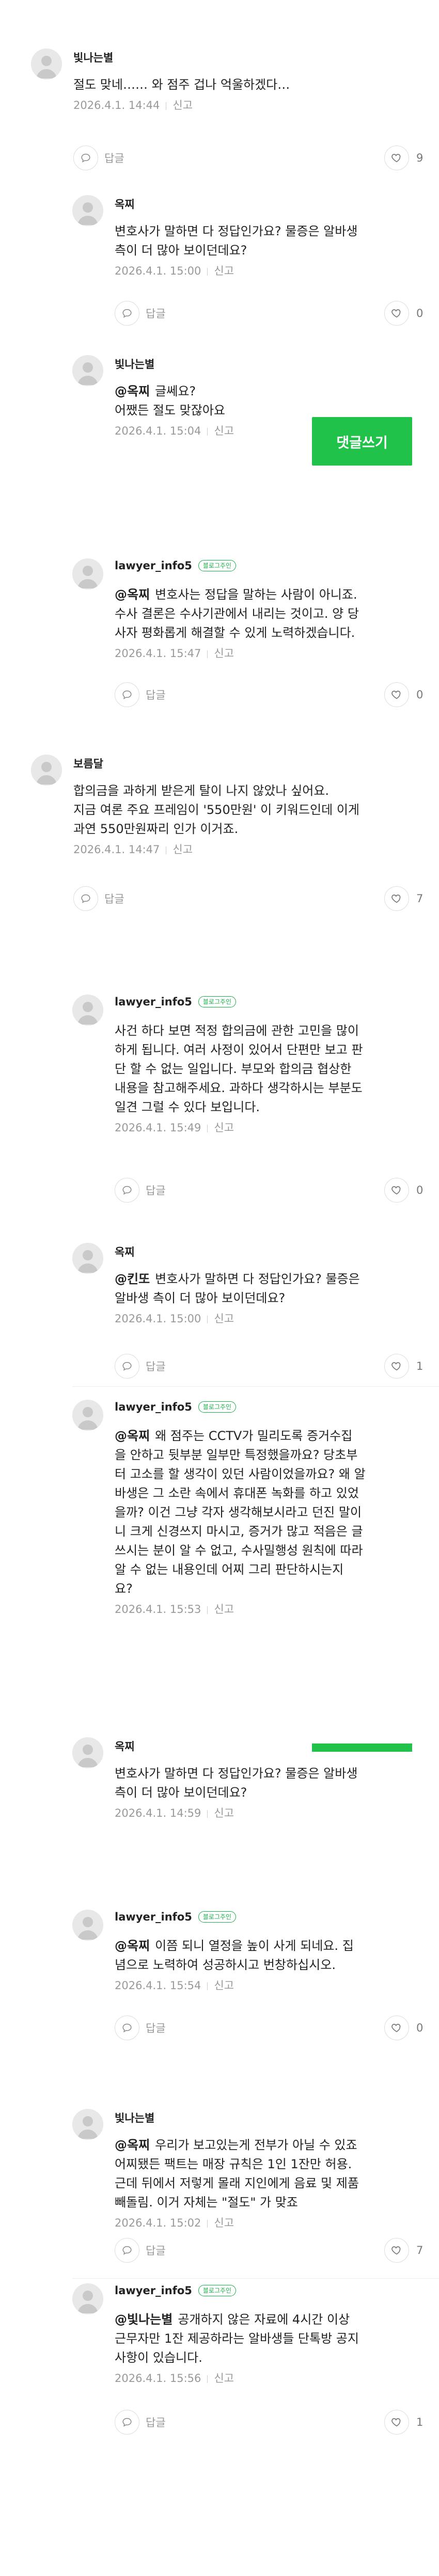 This screenshot has height=2576, width=439. I want to click on like-count: 9, so click(420, 158).